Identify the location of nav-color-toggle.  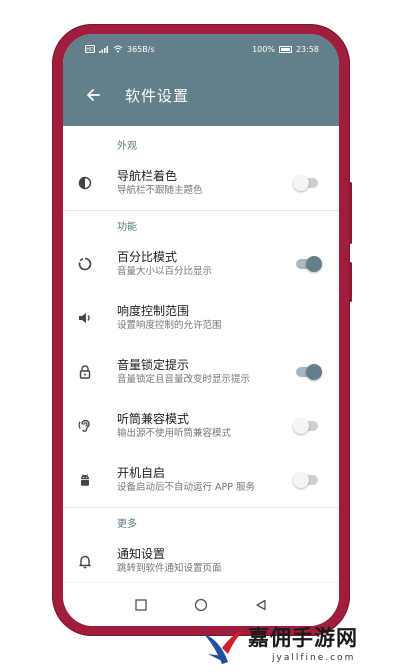
(307, 183).